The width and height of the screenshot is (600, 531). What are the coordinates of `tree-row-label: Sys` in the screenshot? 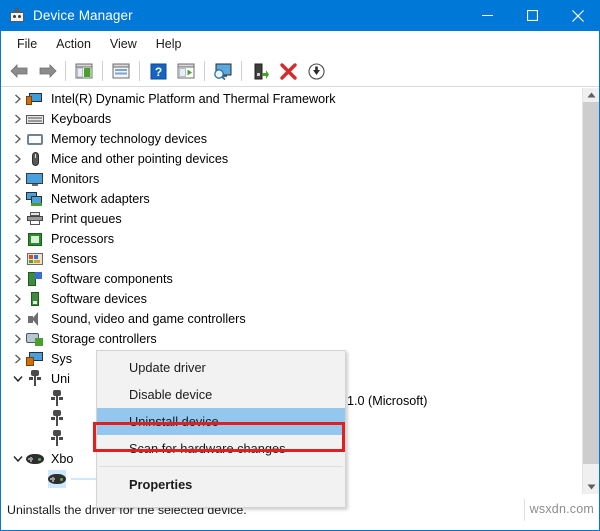 It's located at (61, 359).